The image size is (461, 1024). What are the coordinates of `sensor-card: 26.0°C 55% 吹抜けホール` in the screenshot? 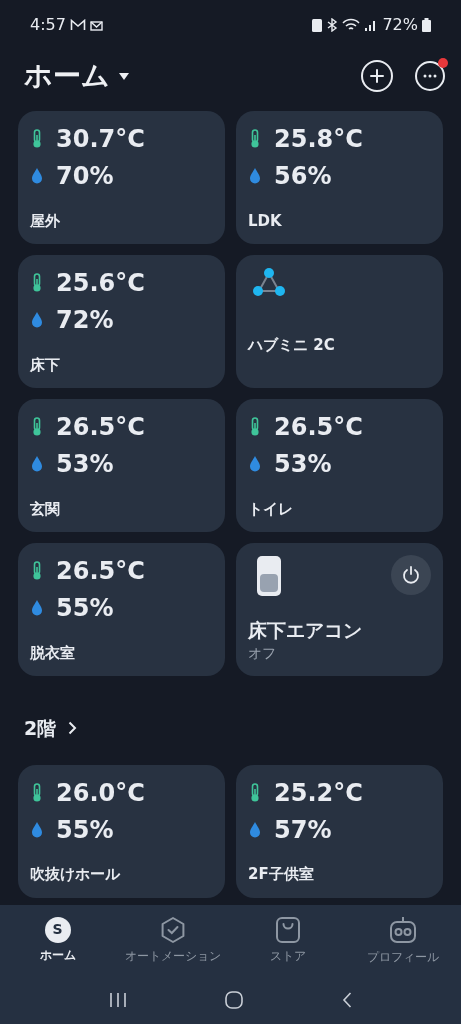 It's located at (121, 831).